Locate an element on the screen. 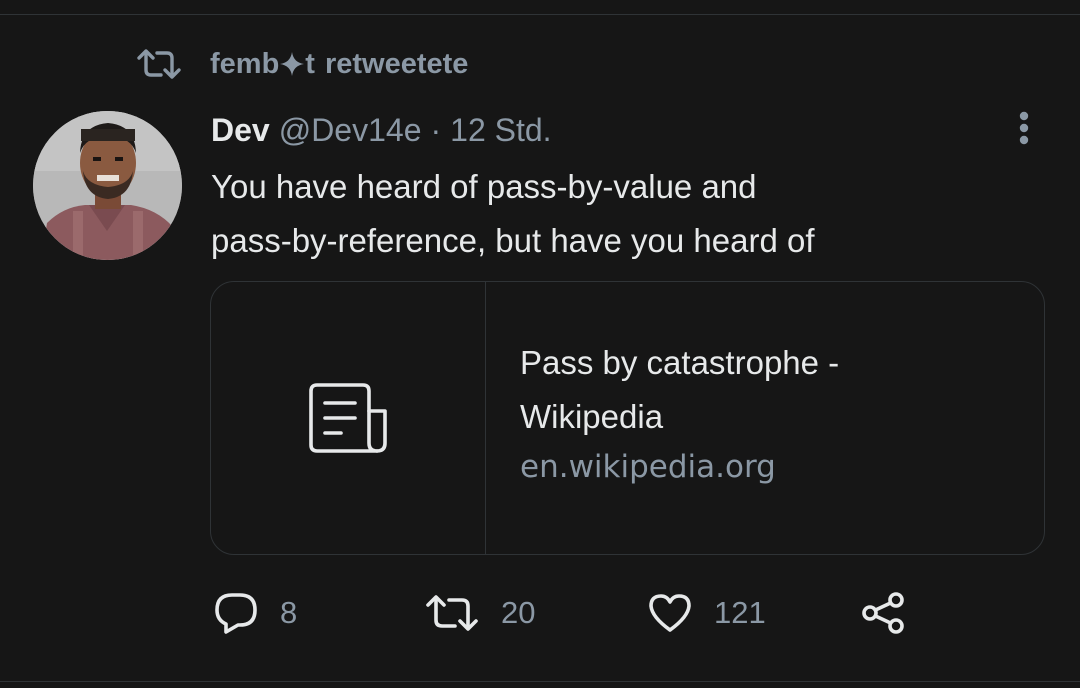 The height and width of the screenshot is (688, 1080). retweet-action-icon is located at coordinates (452, 613).